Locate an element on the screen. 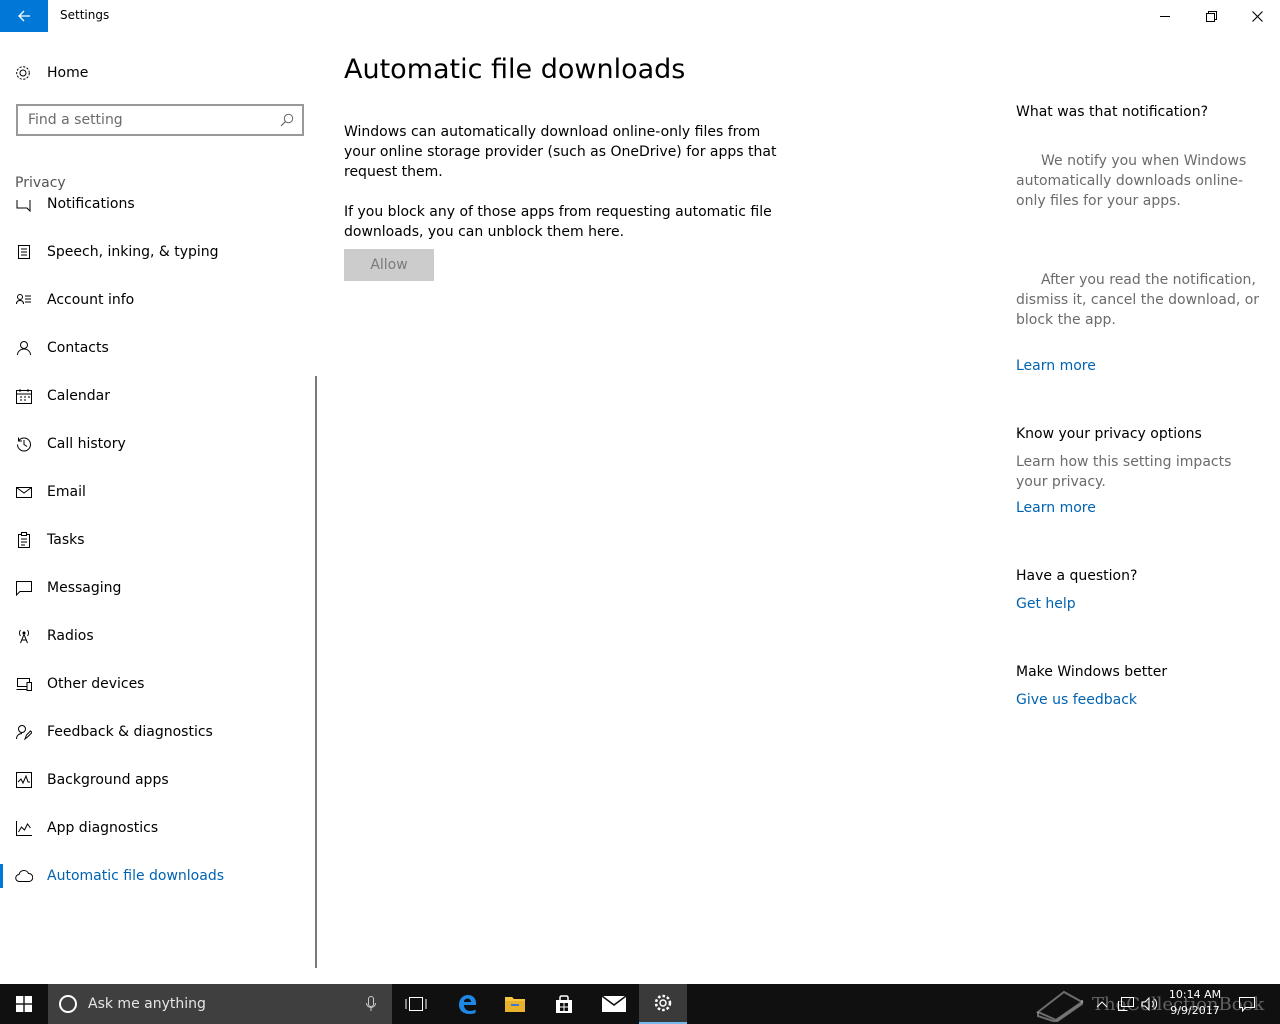 Image resolution: width=1280 pixels, height=1024 pixels. chevron-up-icon is located at coordinates (1102, 1004).